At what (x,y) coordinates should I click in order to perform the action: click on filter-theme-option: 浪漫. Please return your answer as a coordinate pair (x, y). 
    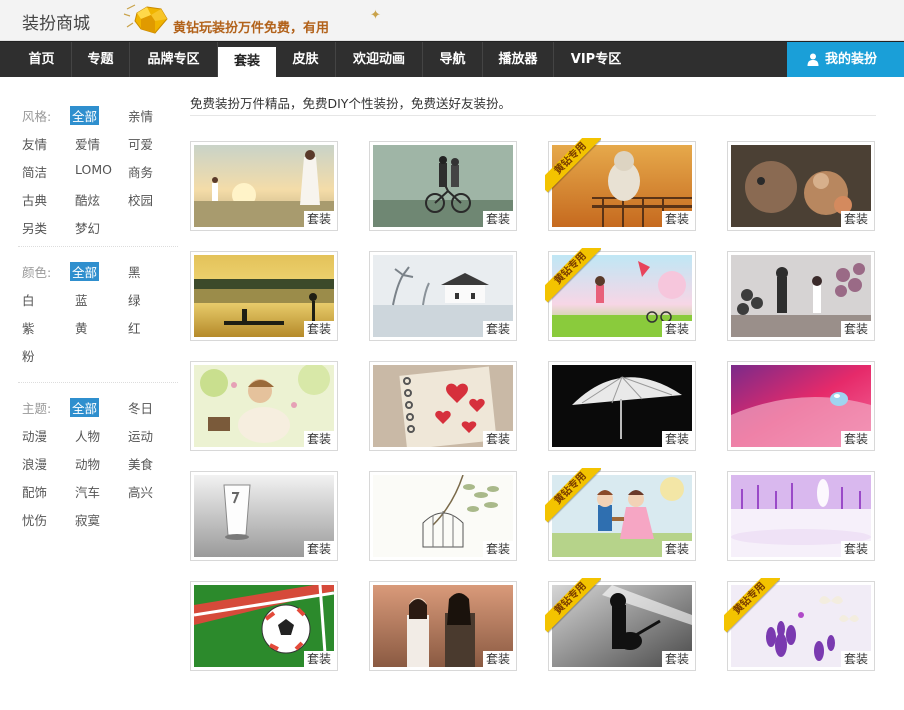
    Looking at the image, I should click on (34, 463).